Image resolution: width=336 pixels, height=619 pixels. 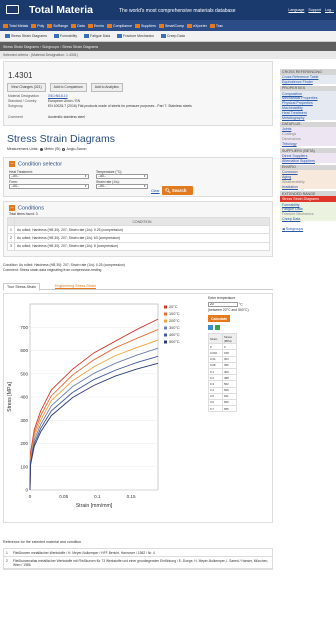 I want to click on calculate-button: Calculate, so click(x=219, y=318).